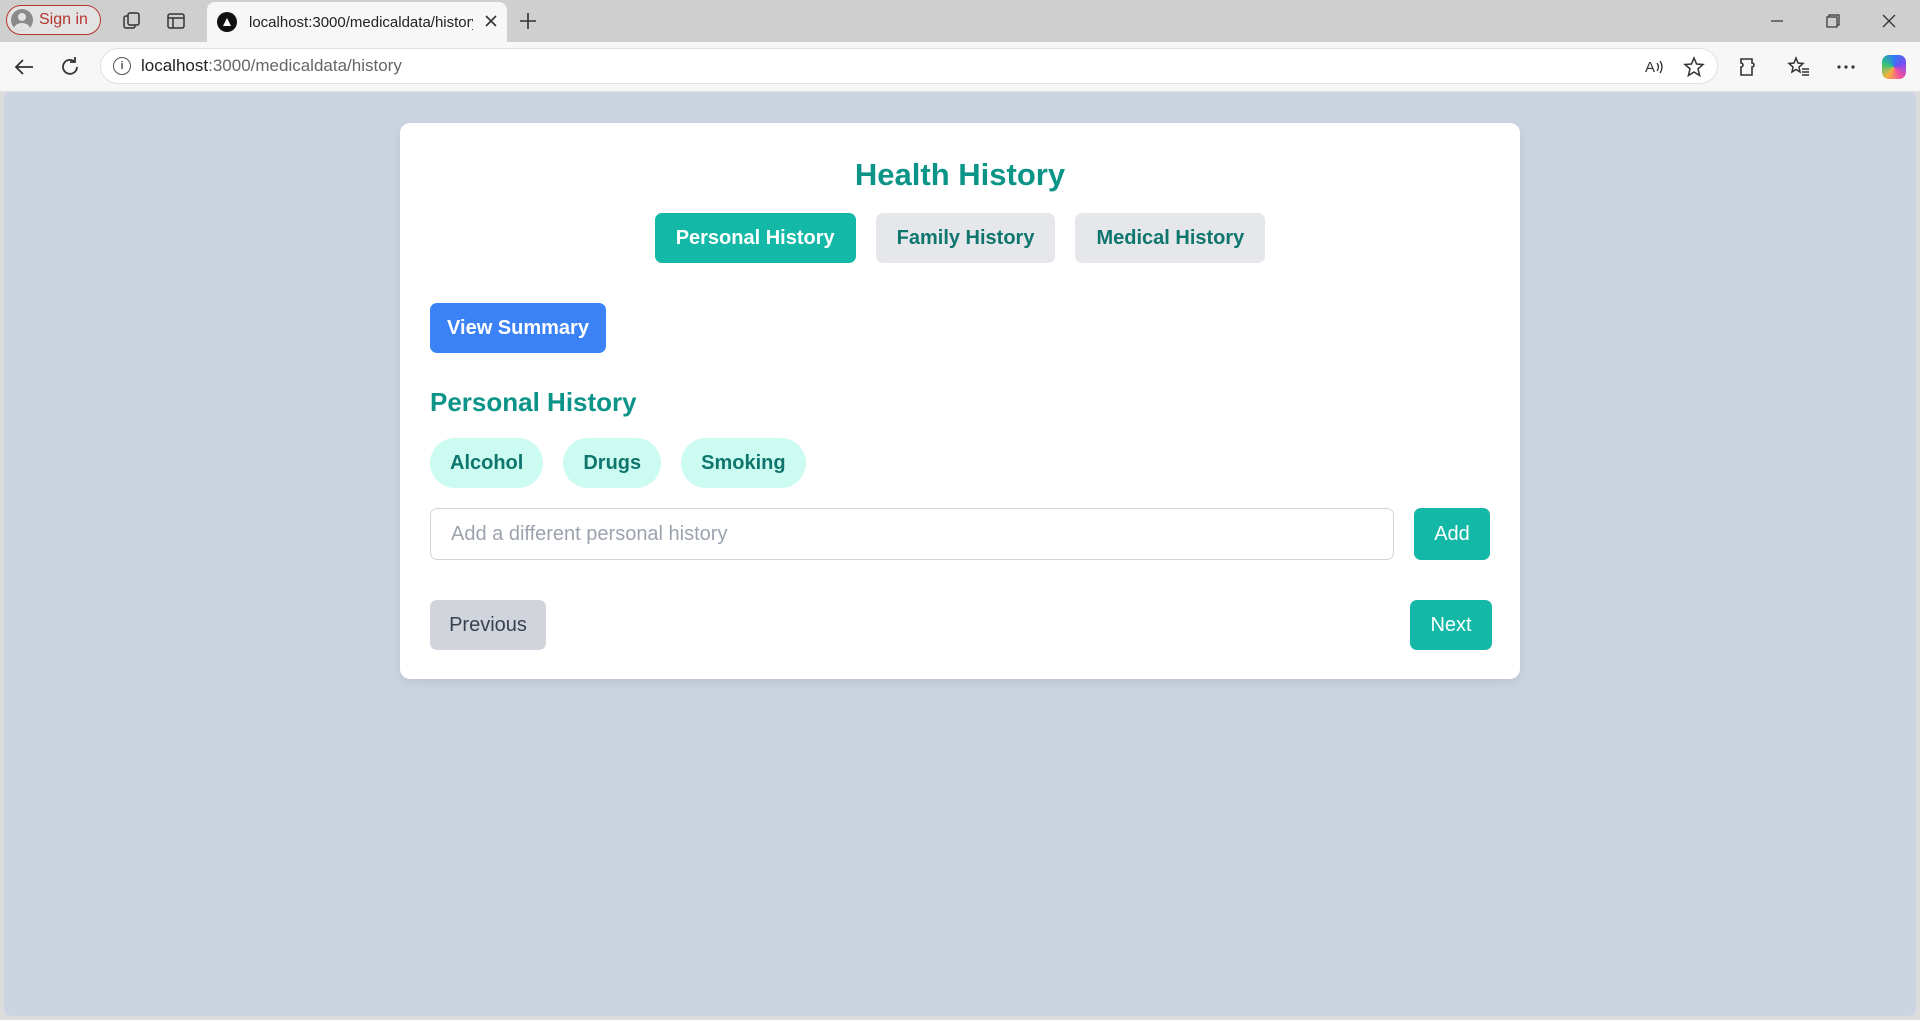  What do you see at coordinates (122, 66) in the screenshot?
I see `info-icon: i` at bounding box center [122, 66].